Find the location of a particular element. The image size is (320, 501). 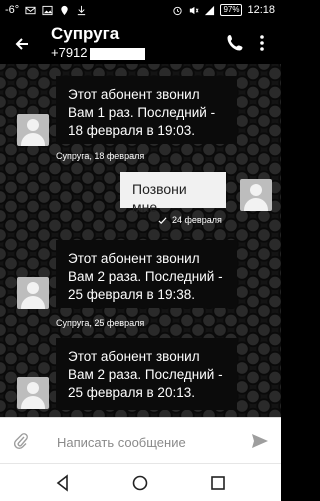

message-meta: Супруга, 18 февраля is located at coordinates (100, 156).